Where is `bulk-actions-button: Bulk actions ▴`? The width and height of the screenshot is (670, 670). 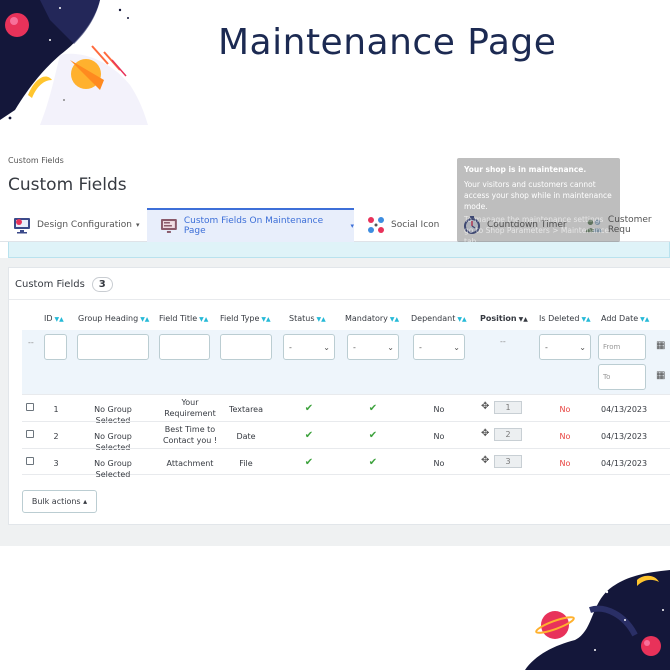 bulk-actions-button: Bulk actions ▴ is located at coordinates (59, 501).